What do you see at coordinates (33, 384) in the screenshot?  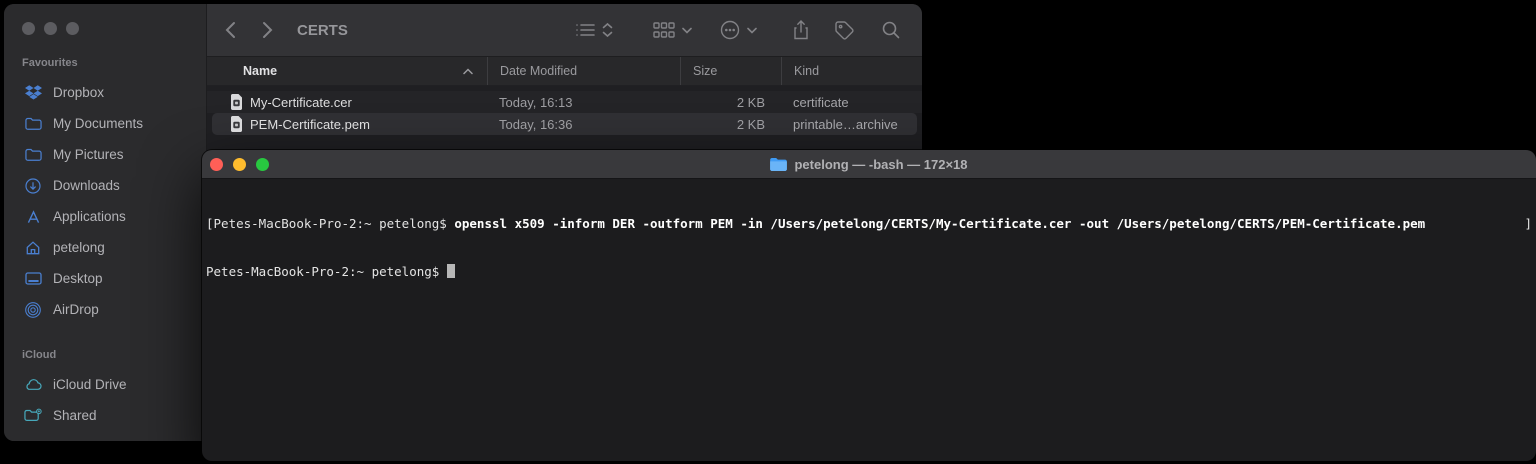 I see `icloud-icon` at bounding box center [33, 384].